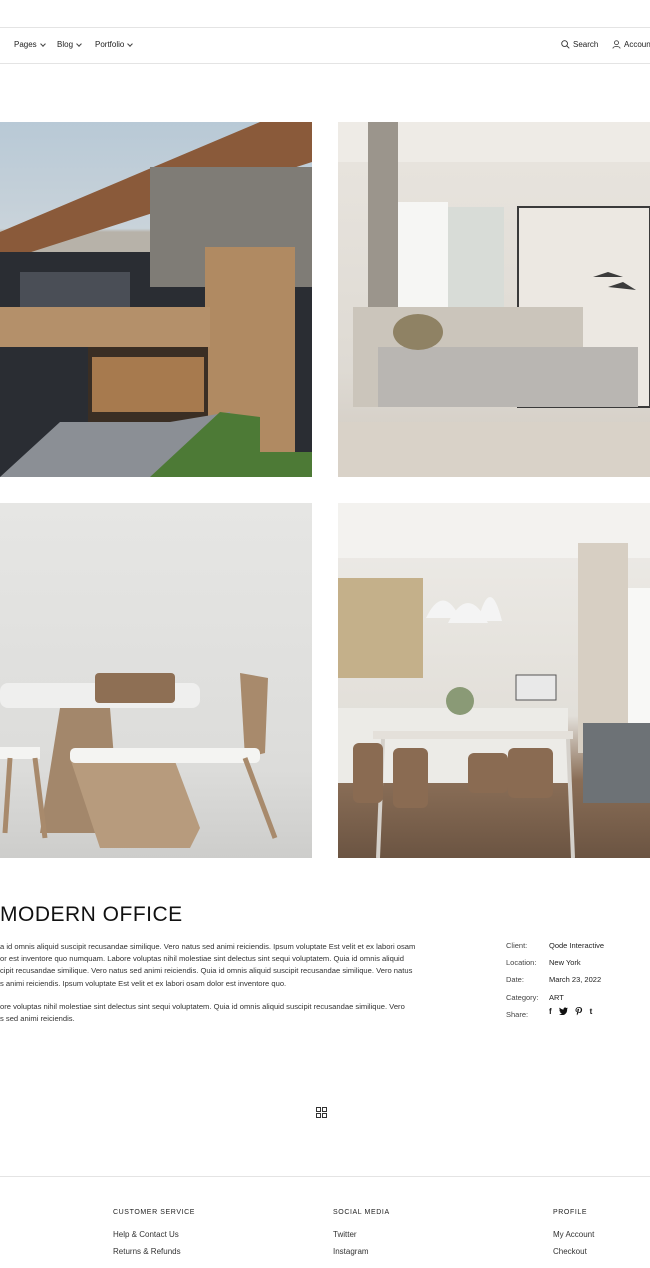 Image resolution: width=650 pixels, height=1268 pixels. I want to click on user-icon, so click(616, 44).